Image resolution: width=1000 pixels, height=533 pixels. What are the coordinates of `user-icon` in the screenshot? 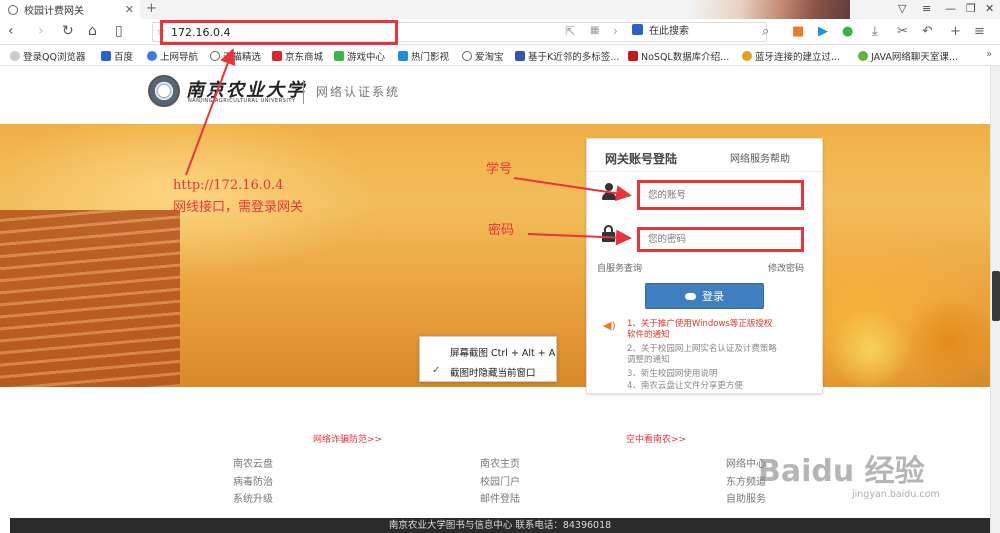 It's located at (609, 192).